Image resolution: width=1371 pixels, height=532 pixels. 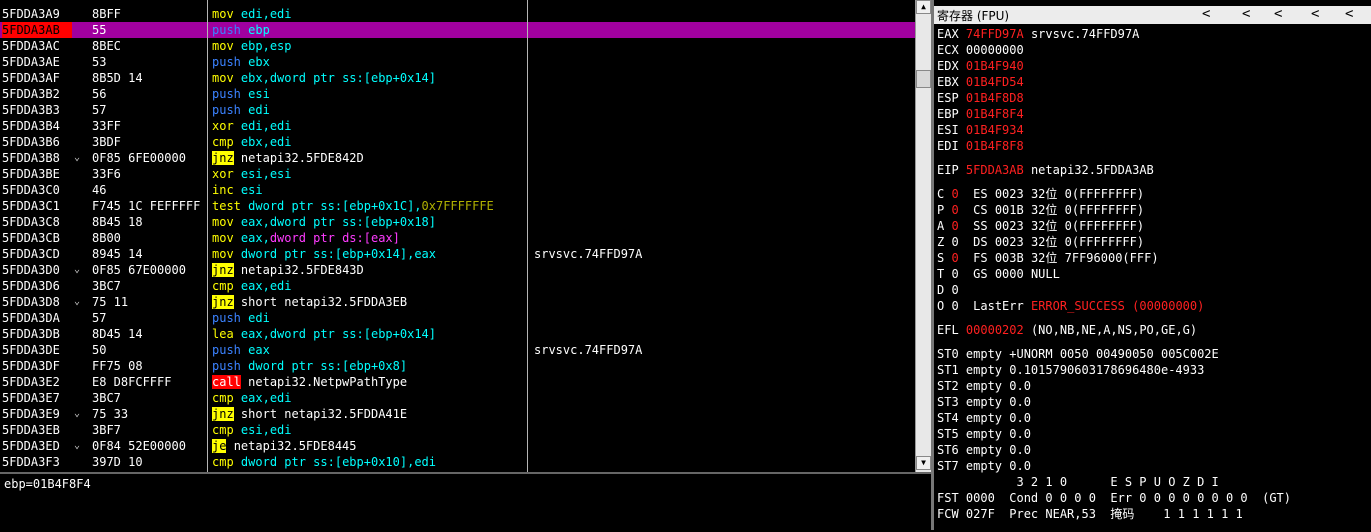 What do you see at coordinates (31, 366) in the screenshot?
I see `address-cell: 5FDDA3DF` at bounding box center [31, 366].